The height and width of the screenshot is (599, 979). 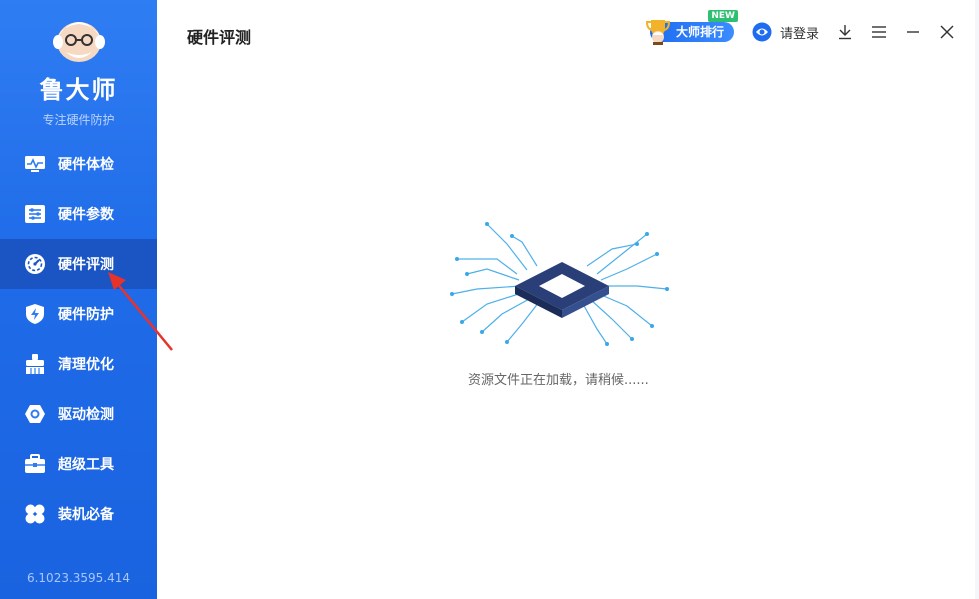 What do you see at coordinates (799, 34) in the screenshot?
I see `login-label: 请登录` at bounding box center [799, 34].